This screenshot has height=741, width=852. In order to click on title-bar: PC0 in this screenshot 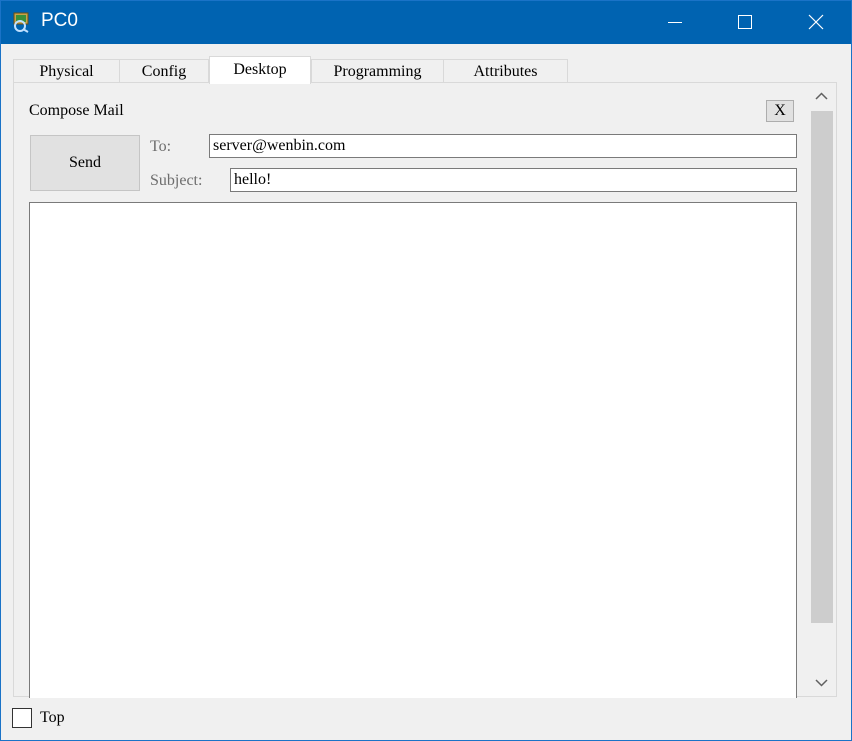, I will do `click(426, 22)`.